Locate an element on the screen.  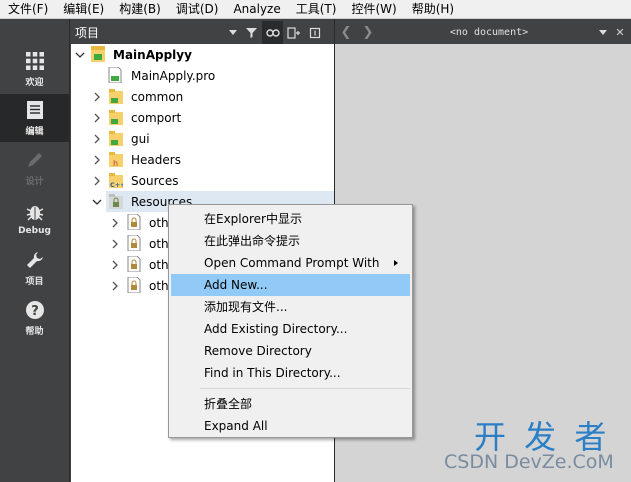
close-document-icon: ✕ is located at coordinates (620, 32).